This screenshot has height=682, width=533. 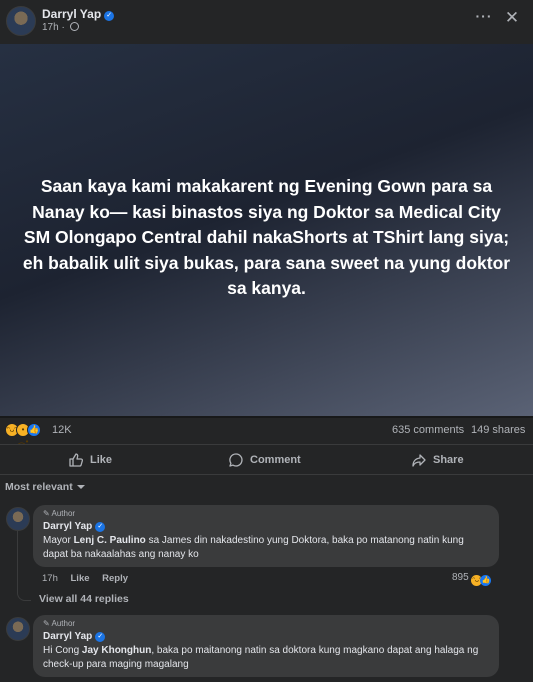 I want to click on comment-icon, so click(x=236, y=460).